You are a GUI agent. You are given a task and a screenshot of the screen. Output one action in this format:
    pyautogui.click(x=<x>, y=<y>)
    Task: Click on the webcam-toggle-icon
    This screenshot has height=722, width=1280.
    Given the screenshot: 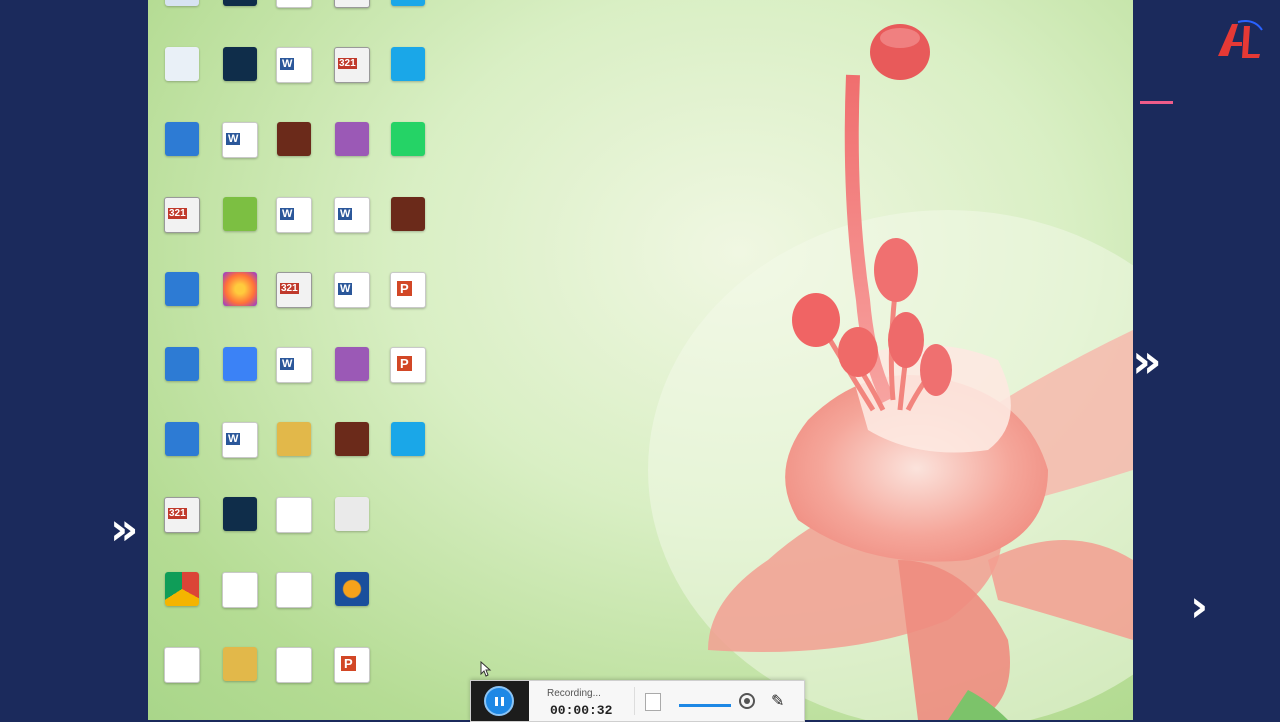 What is the action you would take?
    pyautogui.click(x=653, y=702)
    